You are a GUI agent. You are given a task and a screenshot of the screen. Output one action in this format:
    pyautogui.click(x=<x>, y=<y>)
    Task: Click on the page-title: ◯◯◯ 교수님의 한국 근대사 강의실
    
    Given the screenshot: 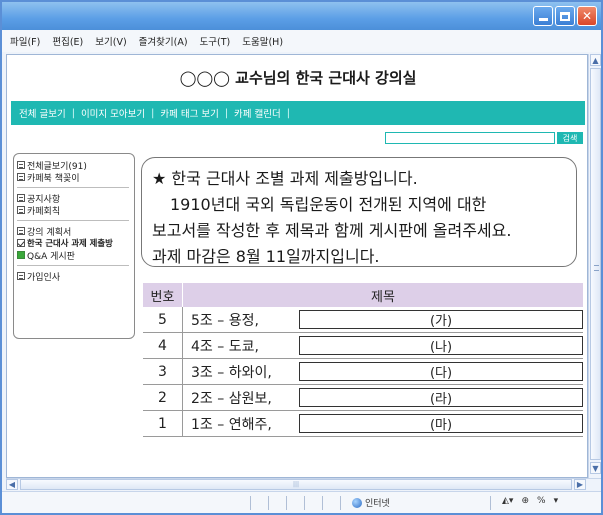 What is the action you would take?
    pyautogui.click(x=298, y=78)
    